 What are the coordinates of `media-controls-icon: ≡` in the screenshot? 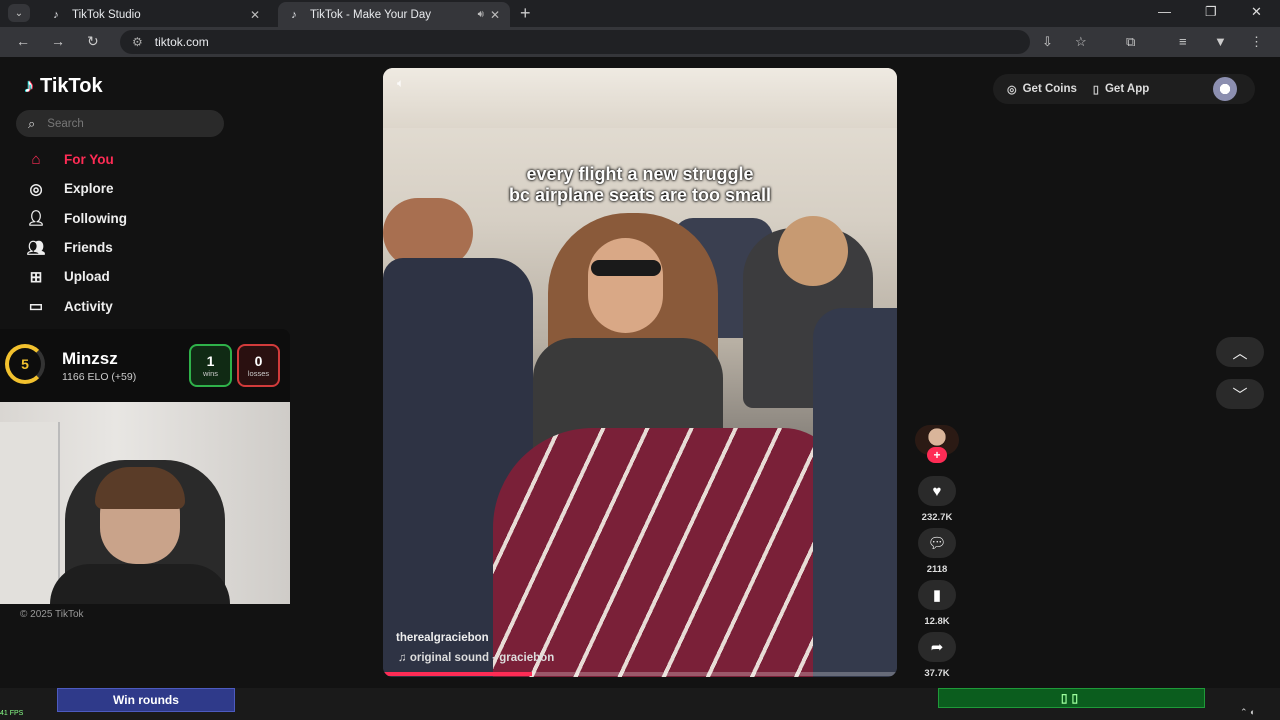 It's located at (1183, 41).